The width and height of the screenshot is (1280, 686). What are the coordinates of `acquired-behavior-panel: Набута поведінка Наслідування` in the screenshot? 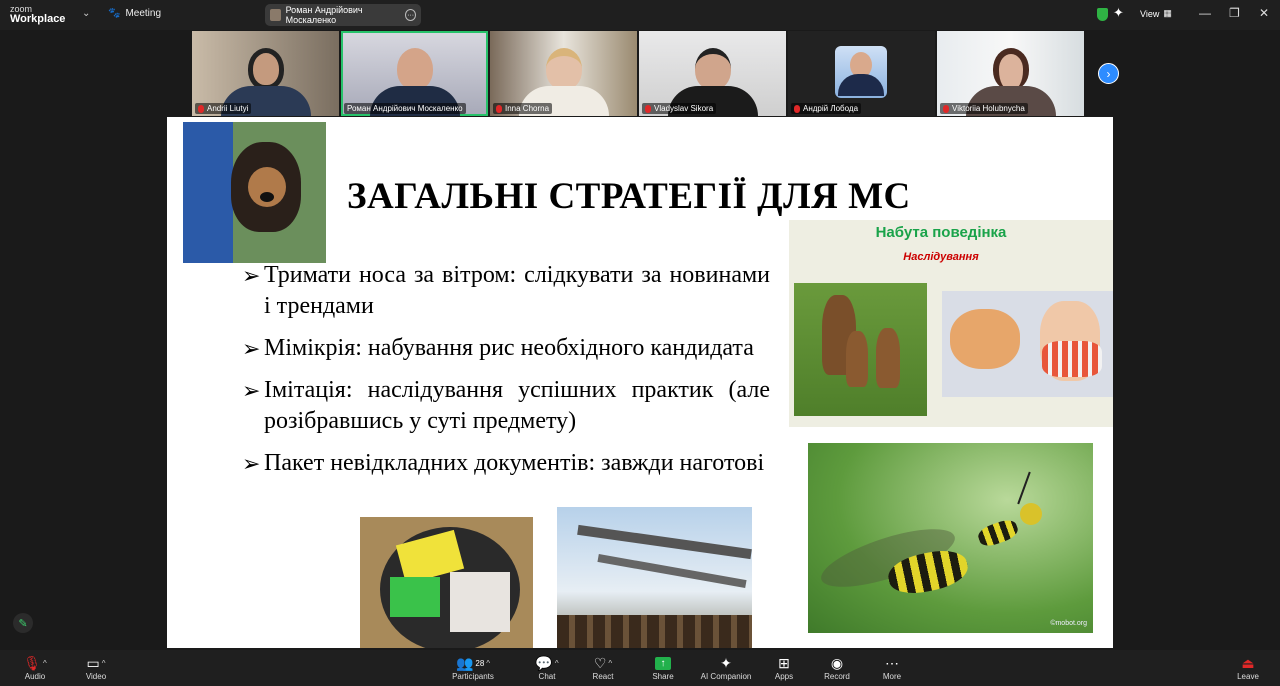 It's located at (951, 323).